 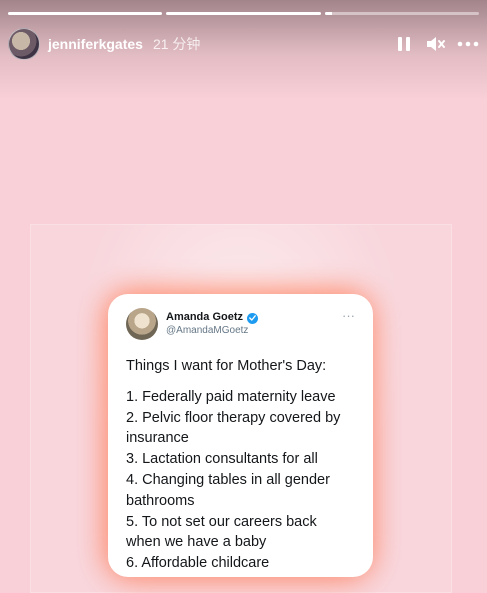 What do you see at coordinates (205, 317) in the screenshot?
I see `tweet-author-name: Amanda Goetz` at bounding box center [205, 317].